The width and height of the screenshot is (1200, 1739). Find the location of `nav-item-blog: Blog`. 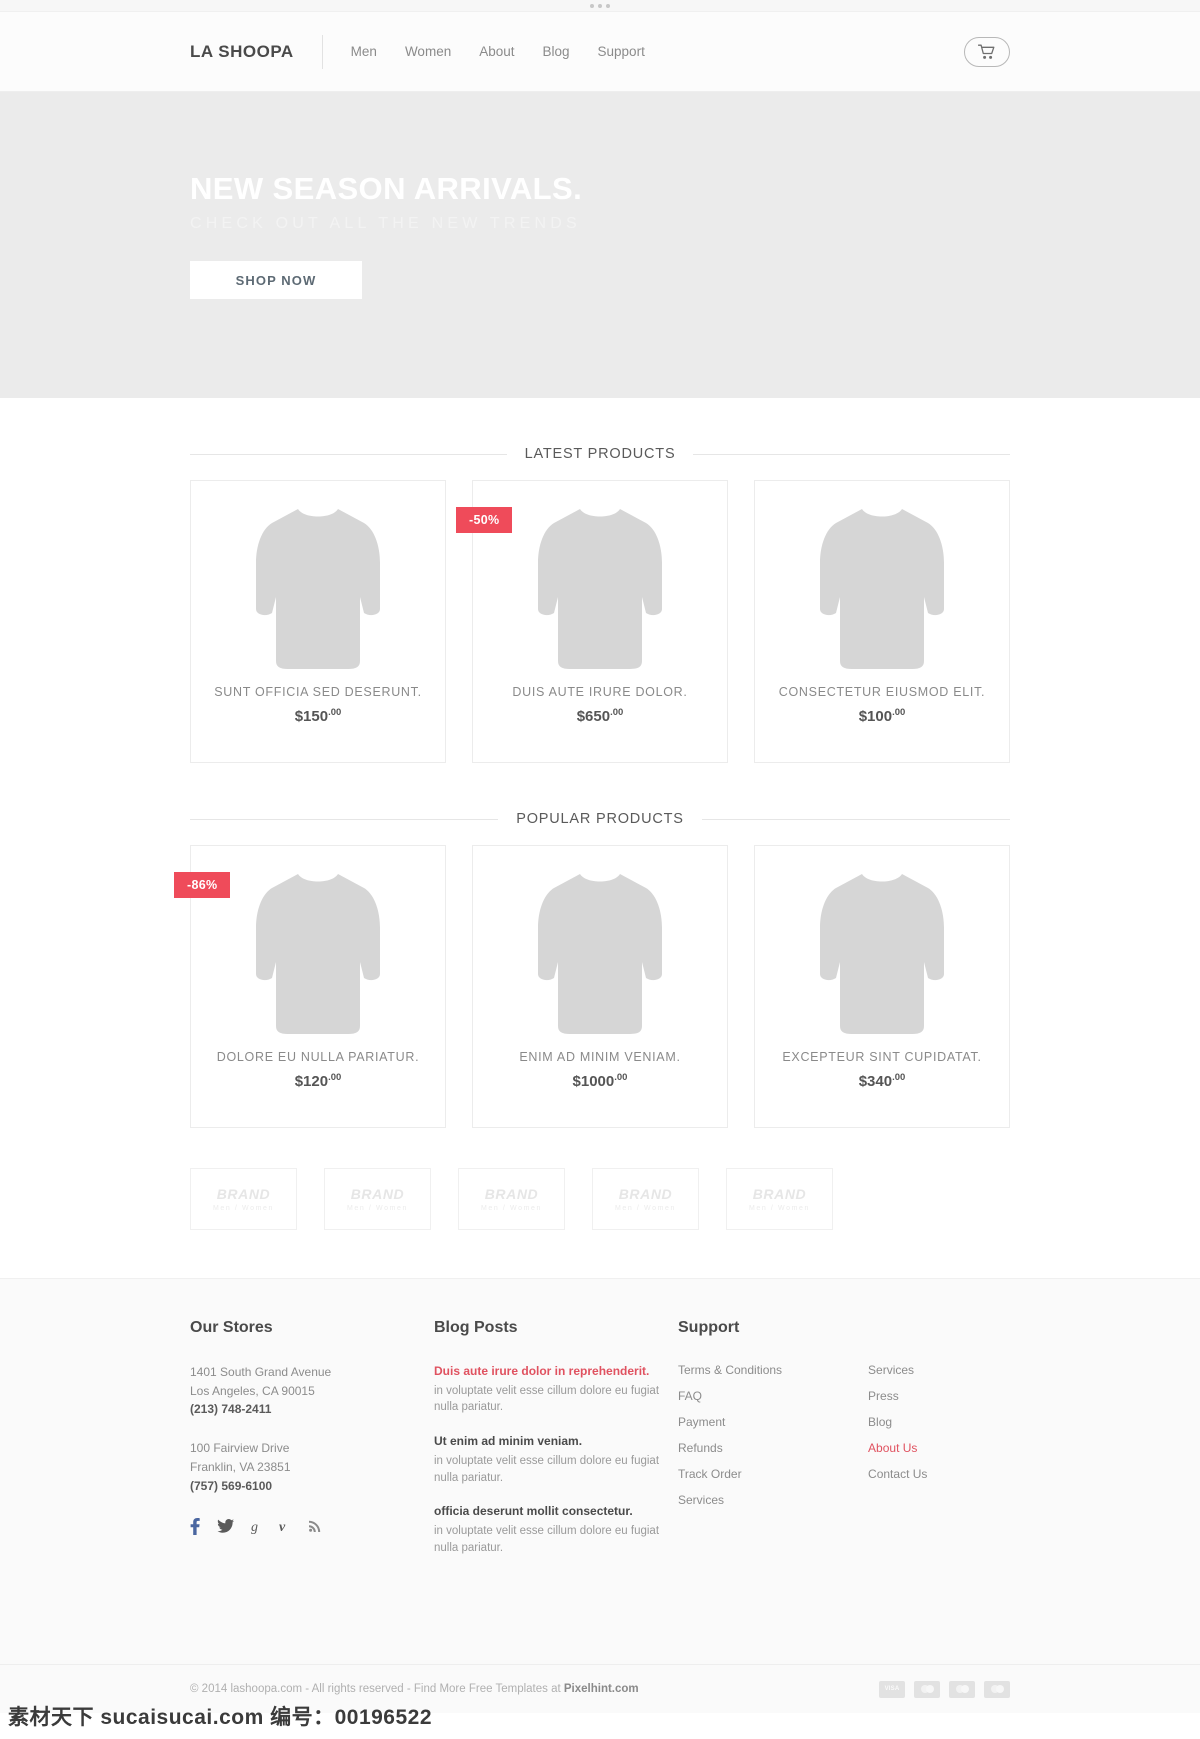

nav-item-blog: Blog is located at coordinates (556, 51).